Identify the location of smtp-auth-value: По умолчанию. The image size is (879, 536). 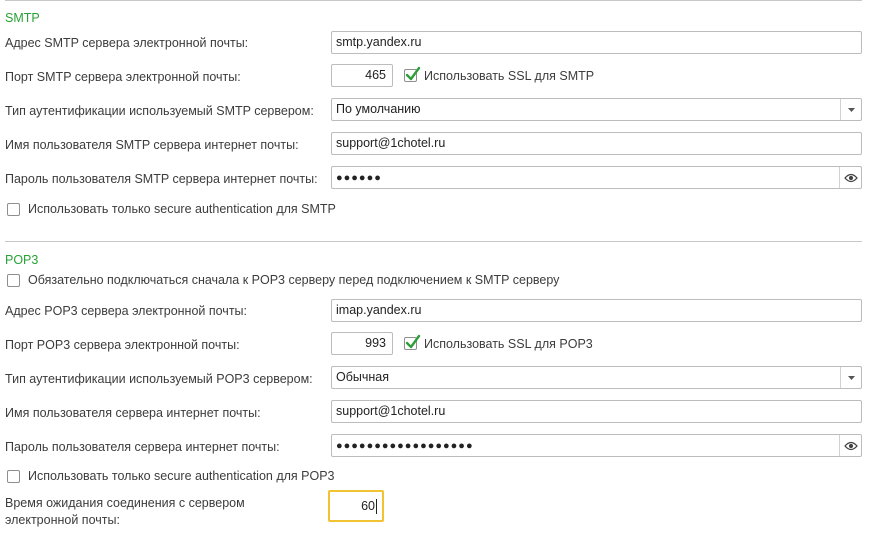
(378, 109).